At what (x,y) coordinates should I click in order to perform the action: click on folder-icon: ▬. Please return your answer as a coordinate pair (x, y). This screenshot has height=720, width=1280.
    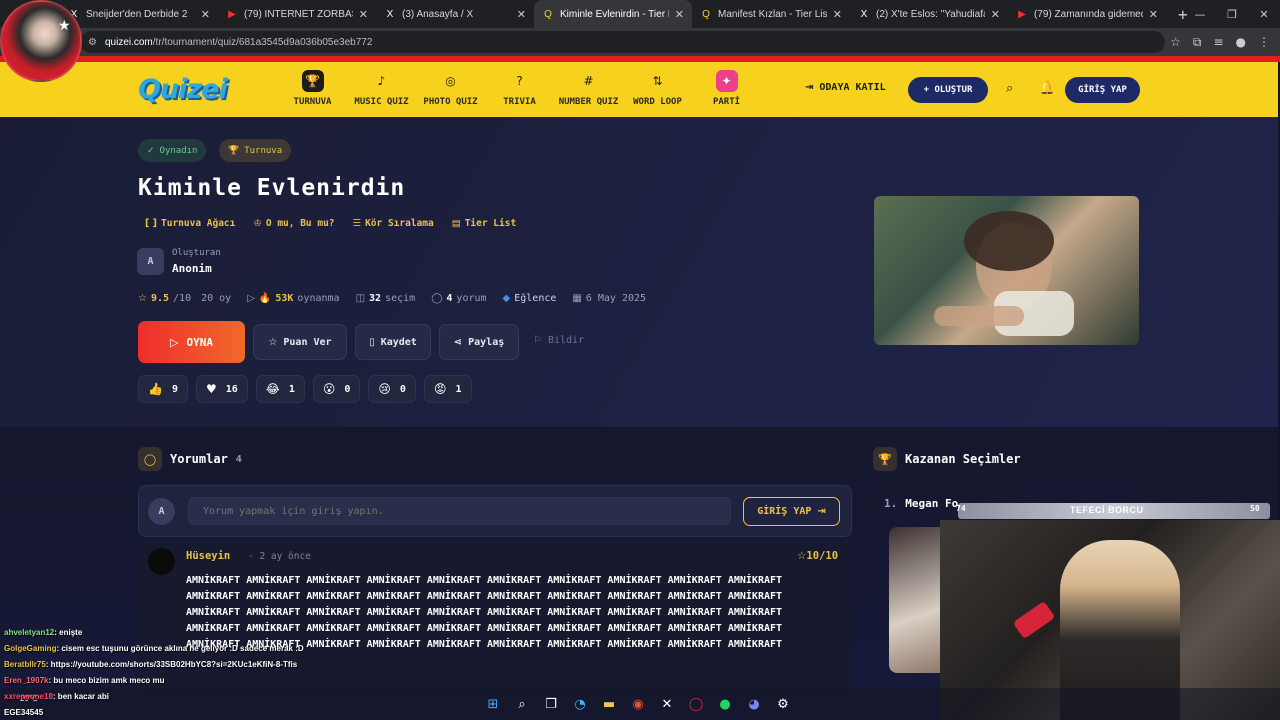
    Looking at the image, I should click on (609, 704).